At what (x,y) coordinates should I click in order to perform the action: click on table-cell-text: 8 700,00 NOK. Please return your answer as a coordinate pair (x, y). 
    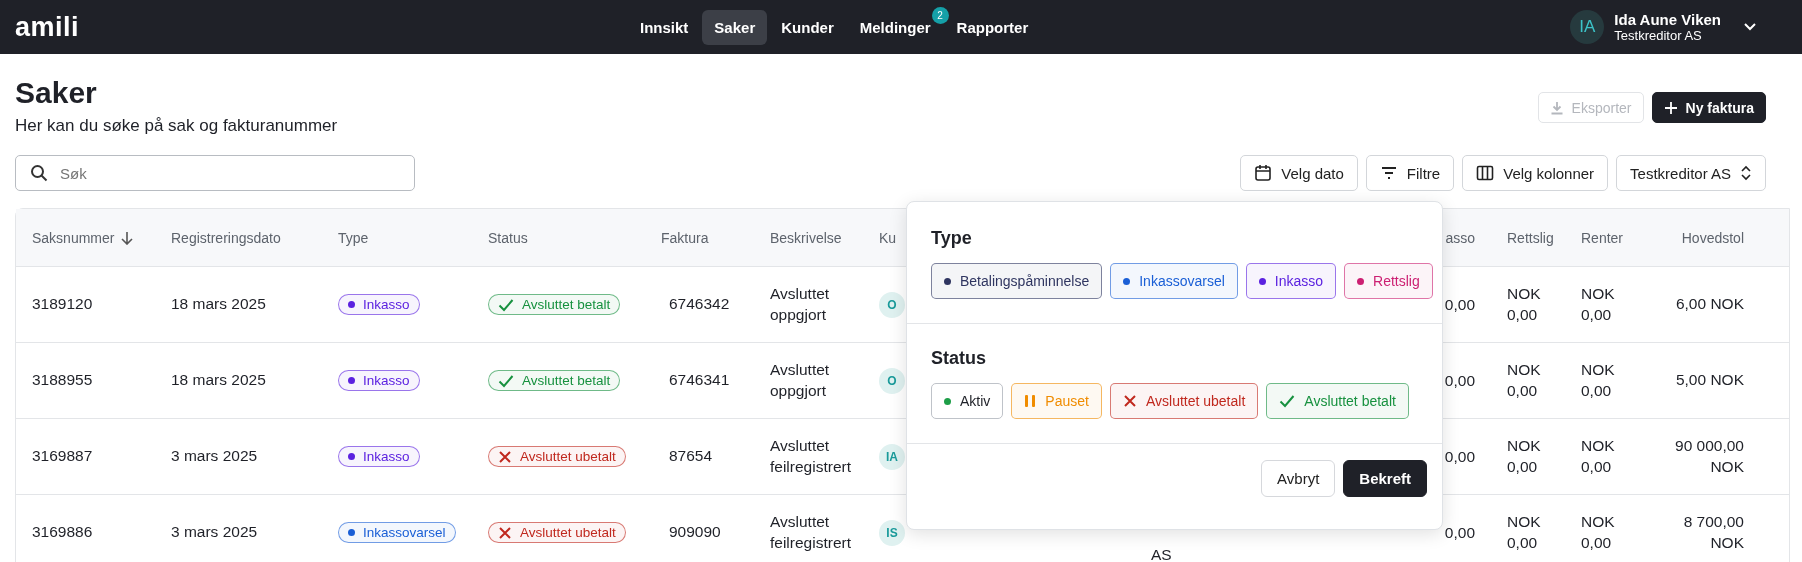
    Looking at the image, I should click on (1713, 532).